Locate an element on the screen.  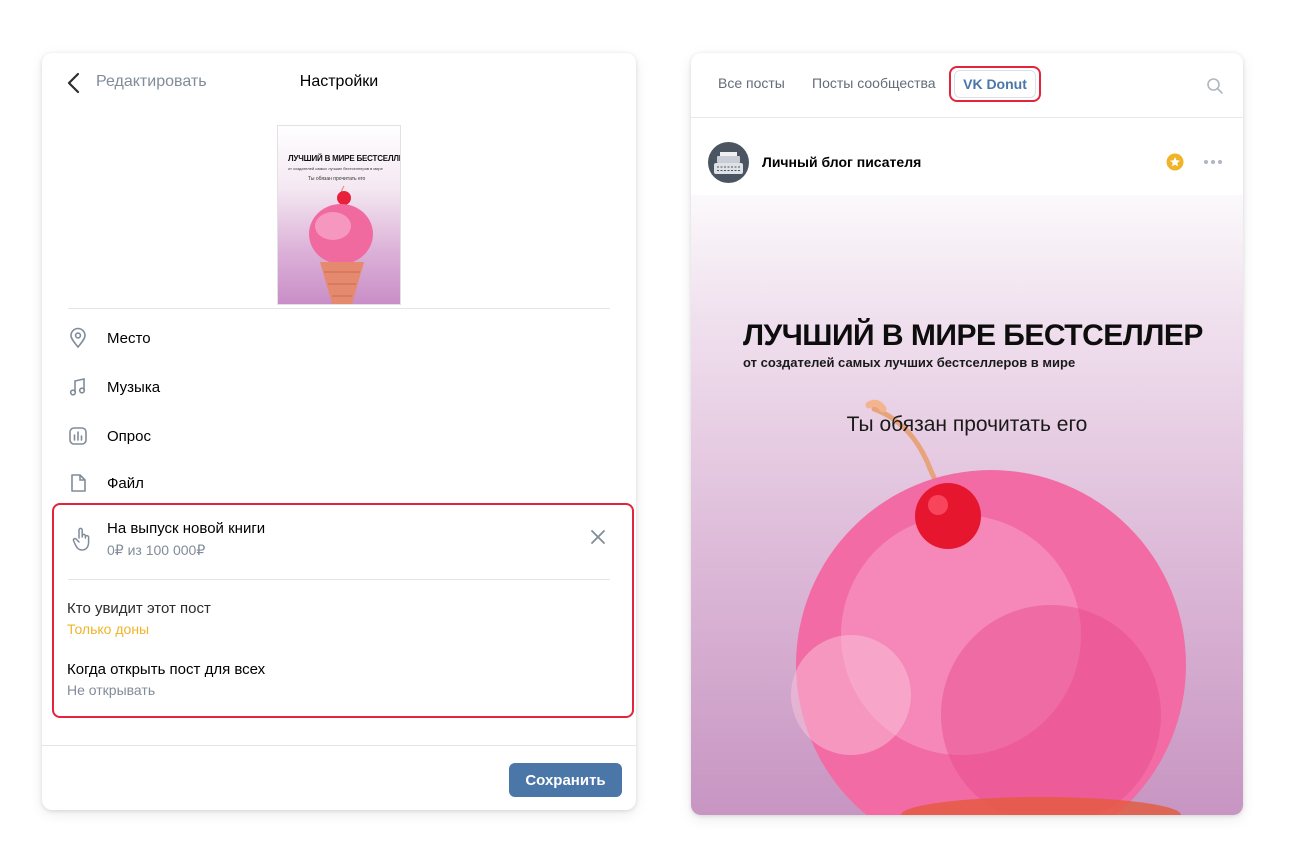
poll-icon is located at coordinates (78, 436).